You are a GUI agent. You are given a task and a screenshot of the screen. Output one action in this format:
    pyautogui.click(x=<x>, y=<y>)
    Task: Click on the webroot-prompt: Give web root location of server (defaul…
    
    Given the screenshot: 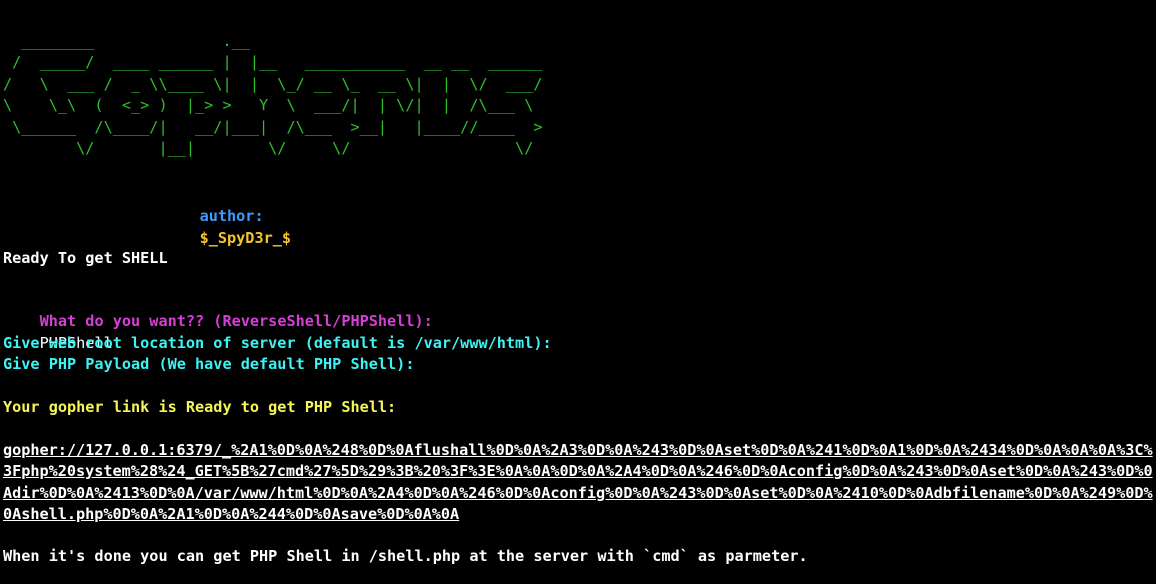 What is the action you would take?
    pyautogui.click(x=277, y=343)
    